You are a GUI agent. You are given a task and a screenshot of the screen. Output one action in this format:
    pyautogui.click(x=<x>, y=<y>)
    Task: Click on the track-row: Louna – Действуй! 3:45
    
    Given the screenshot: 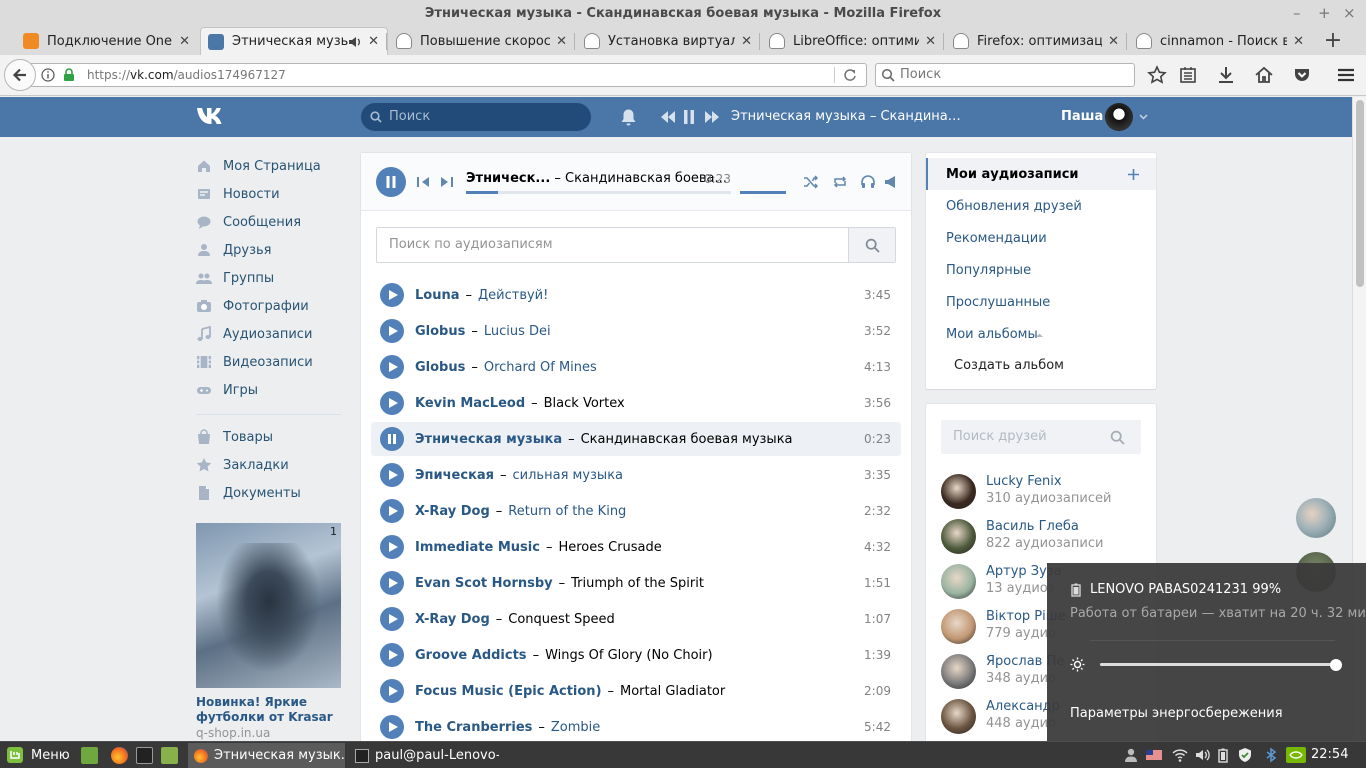 What is the action you would take?
    pyautogui.click(x=636, y=295)
    